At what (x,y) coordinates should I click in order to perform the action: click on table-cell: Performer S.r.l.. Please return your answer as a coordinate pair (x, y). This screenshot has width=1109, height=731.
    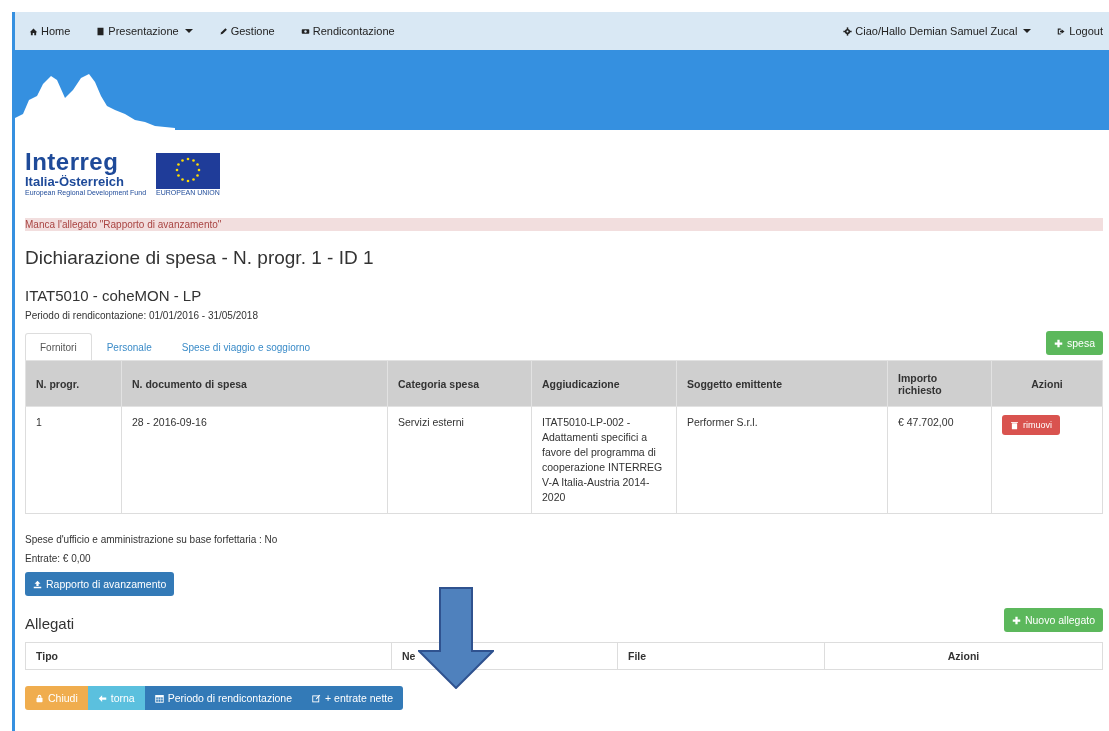
    Looking at the image, I should click on (782, 460).